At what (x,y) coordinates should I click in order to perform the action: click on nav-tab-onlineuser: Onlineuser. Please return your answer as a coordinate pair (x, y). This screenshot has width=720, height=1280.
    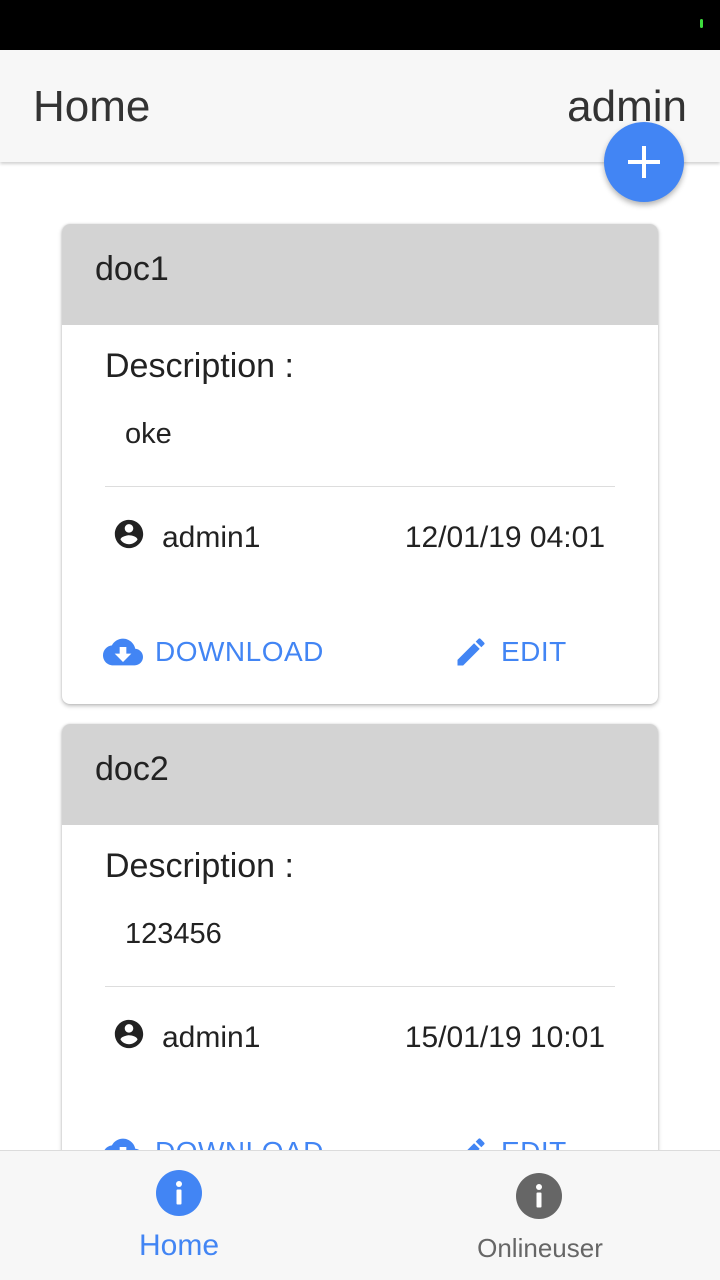
    Looking at the image, I should click on (540, 1215).